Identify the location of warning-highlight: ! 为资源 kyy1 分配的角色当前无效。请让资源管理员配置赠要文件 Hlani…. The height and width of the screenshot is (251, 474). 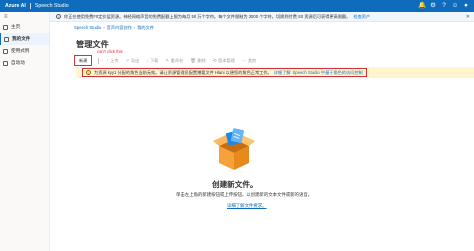
(224, 72).